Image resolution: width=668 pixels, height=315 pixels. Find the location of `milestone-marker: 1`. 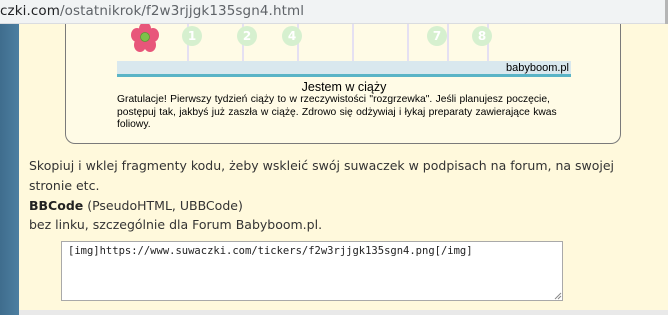

milestone-marker: 1 is located at coordinates (192, 36).